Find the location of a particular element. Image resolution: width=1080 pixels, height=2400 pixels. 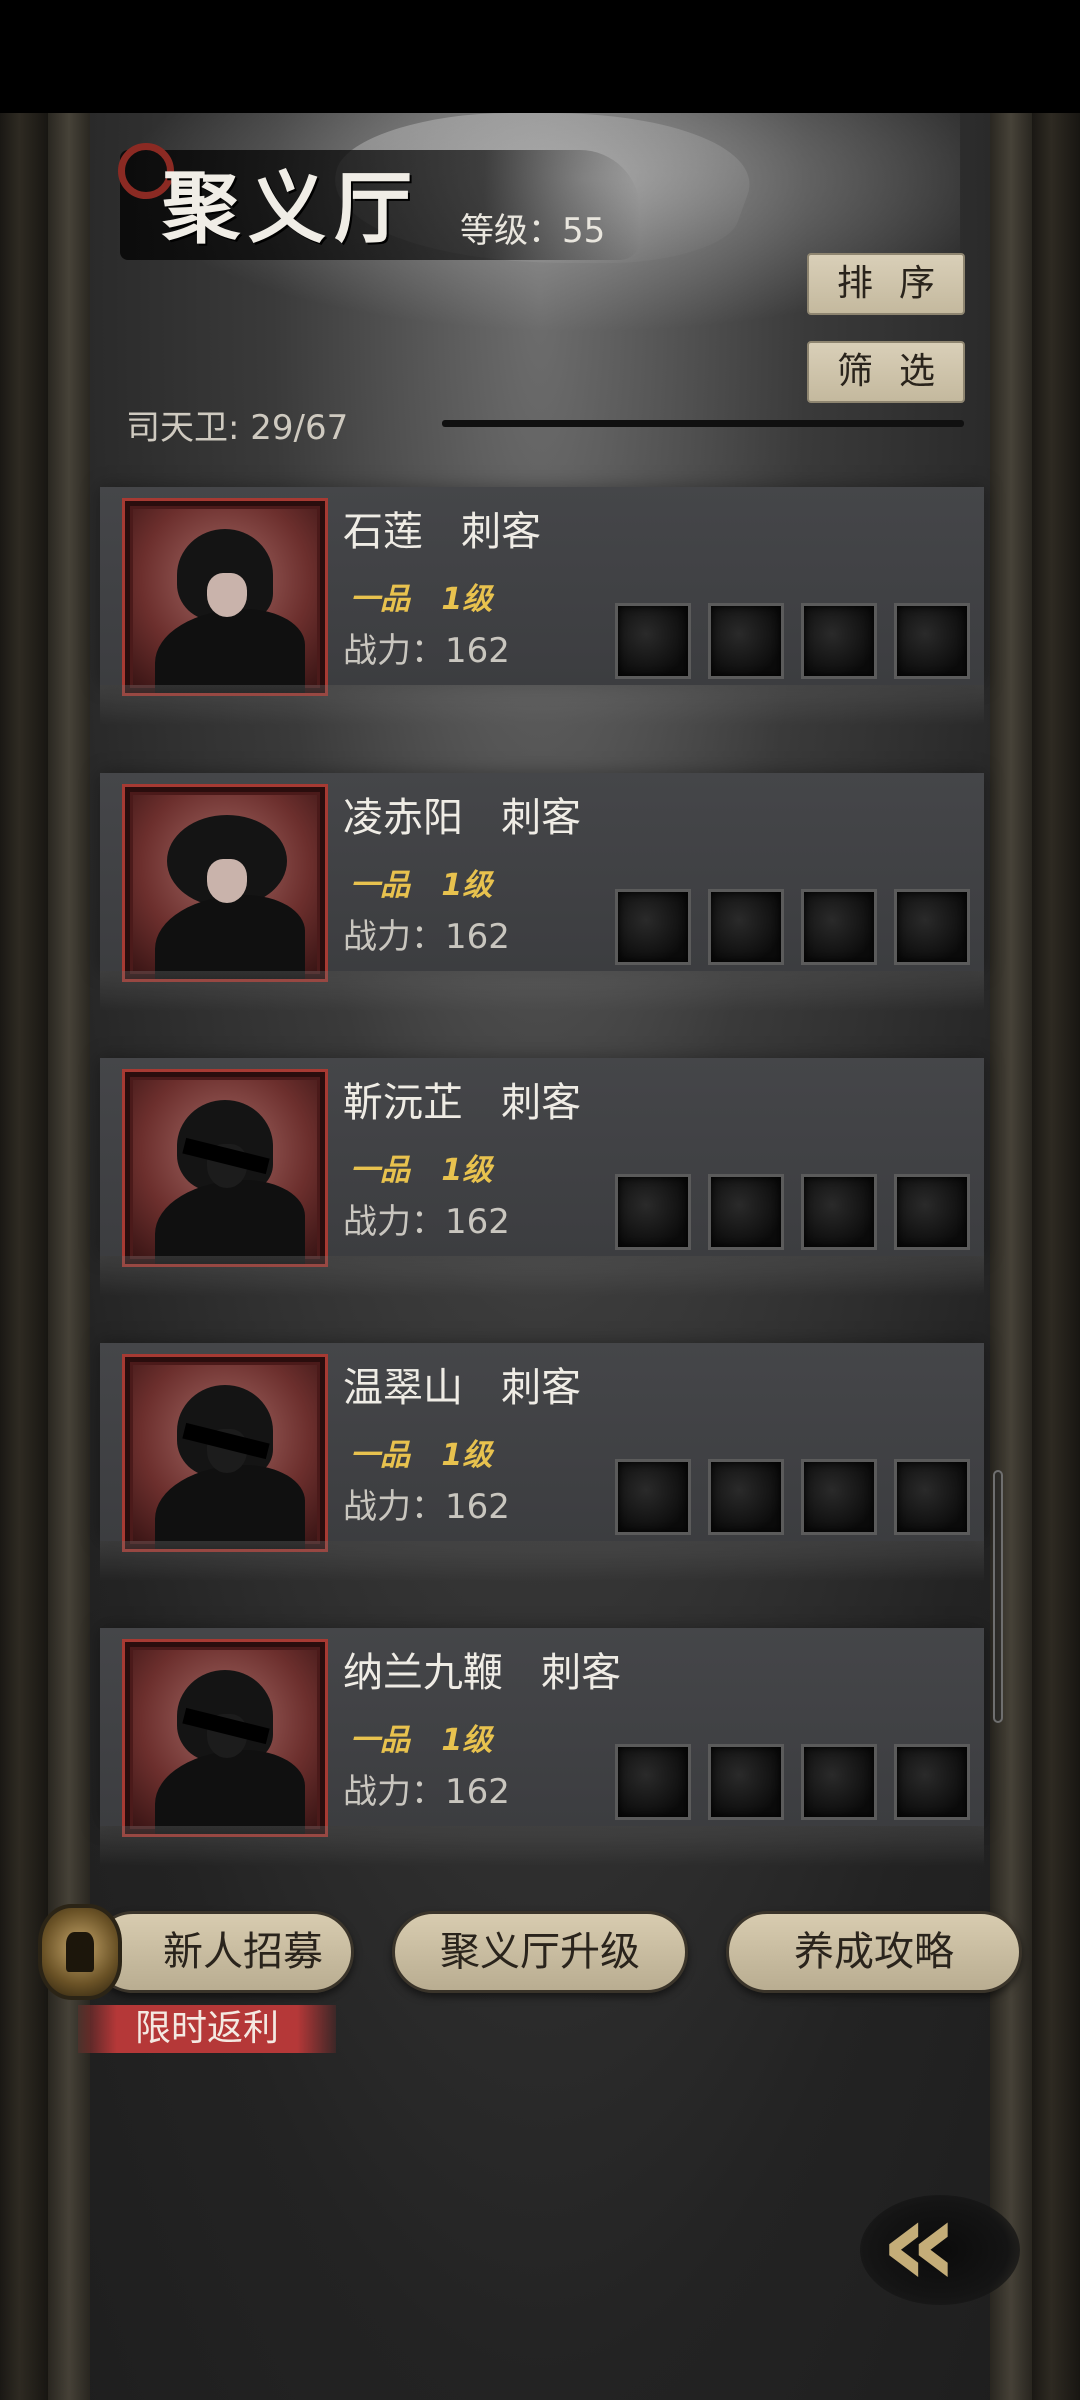

scrollbar is located at coordinates (998, 1596).